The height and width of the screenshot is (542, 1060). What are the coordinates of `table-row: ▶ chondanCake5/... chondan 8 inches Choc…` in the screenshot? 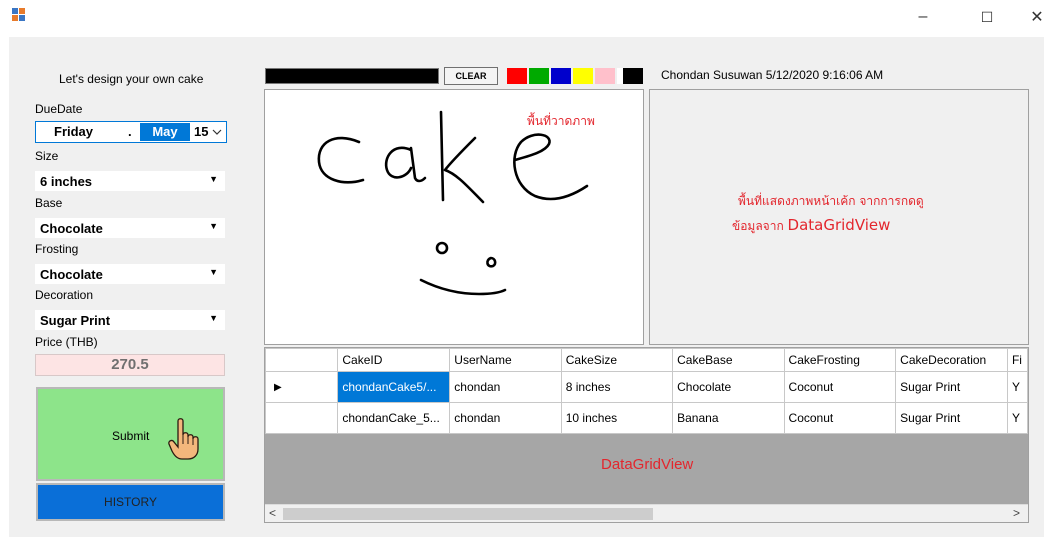 It's located at (646, 387).